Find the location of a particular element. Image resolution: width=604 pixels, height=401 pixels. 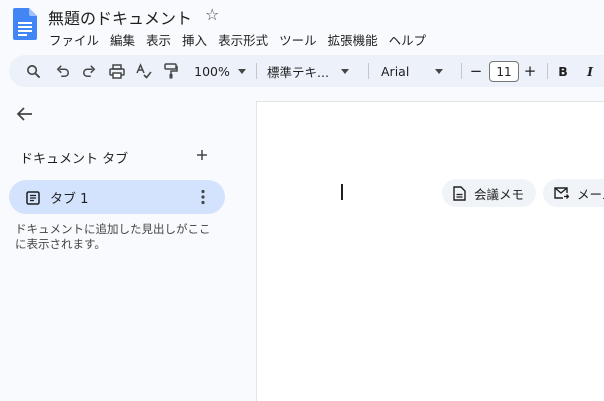

email-draft-chip: メール is located at coordinates (573, 193).